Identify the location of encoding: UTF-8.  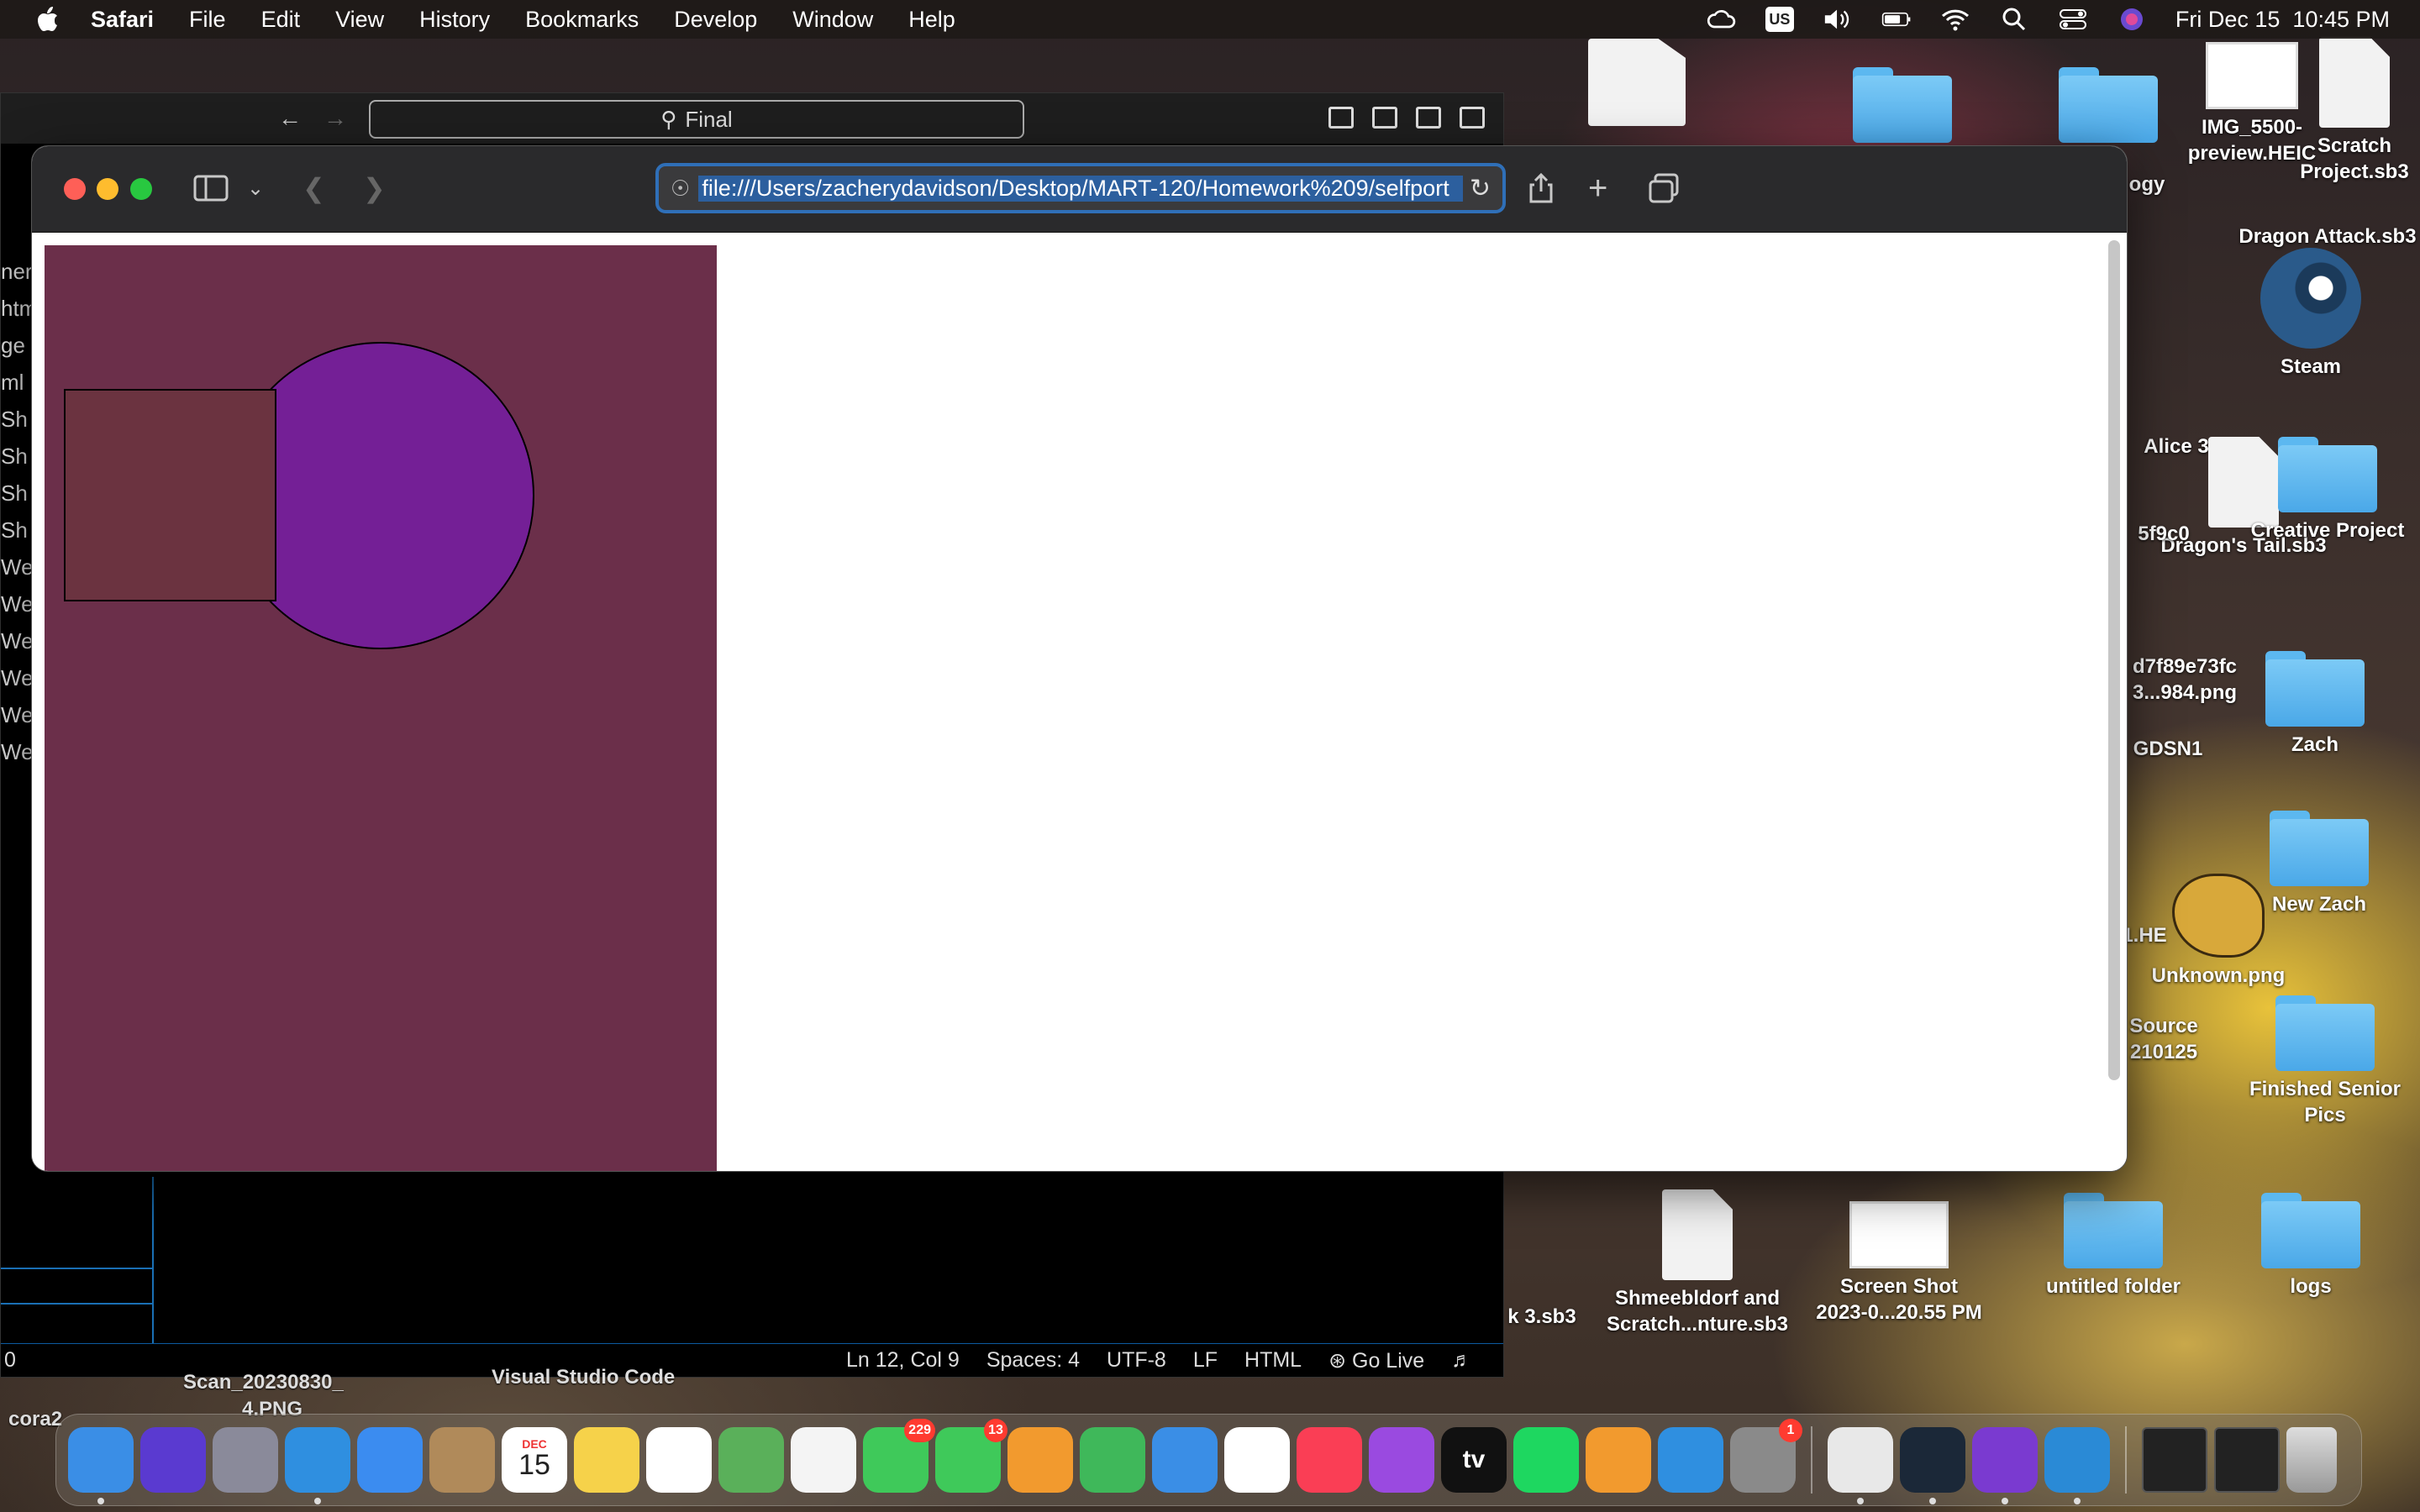
(1136, 1360).